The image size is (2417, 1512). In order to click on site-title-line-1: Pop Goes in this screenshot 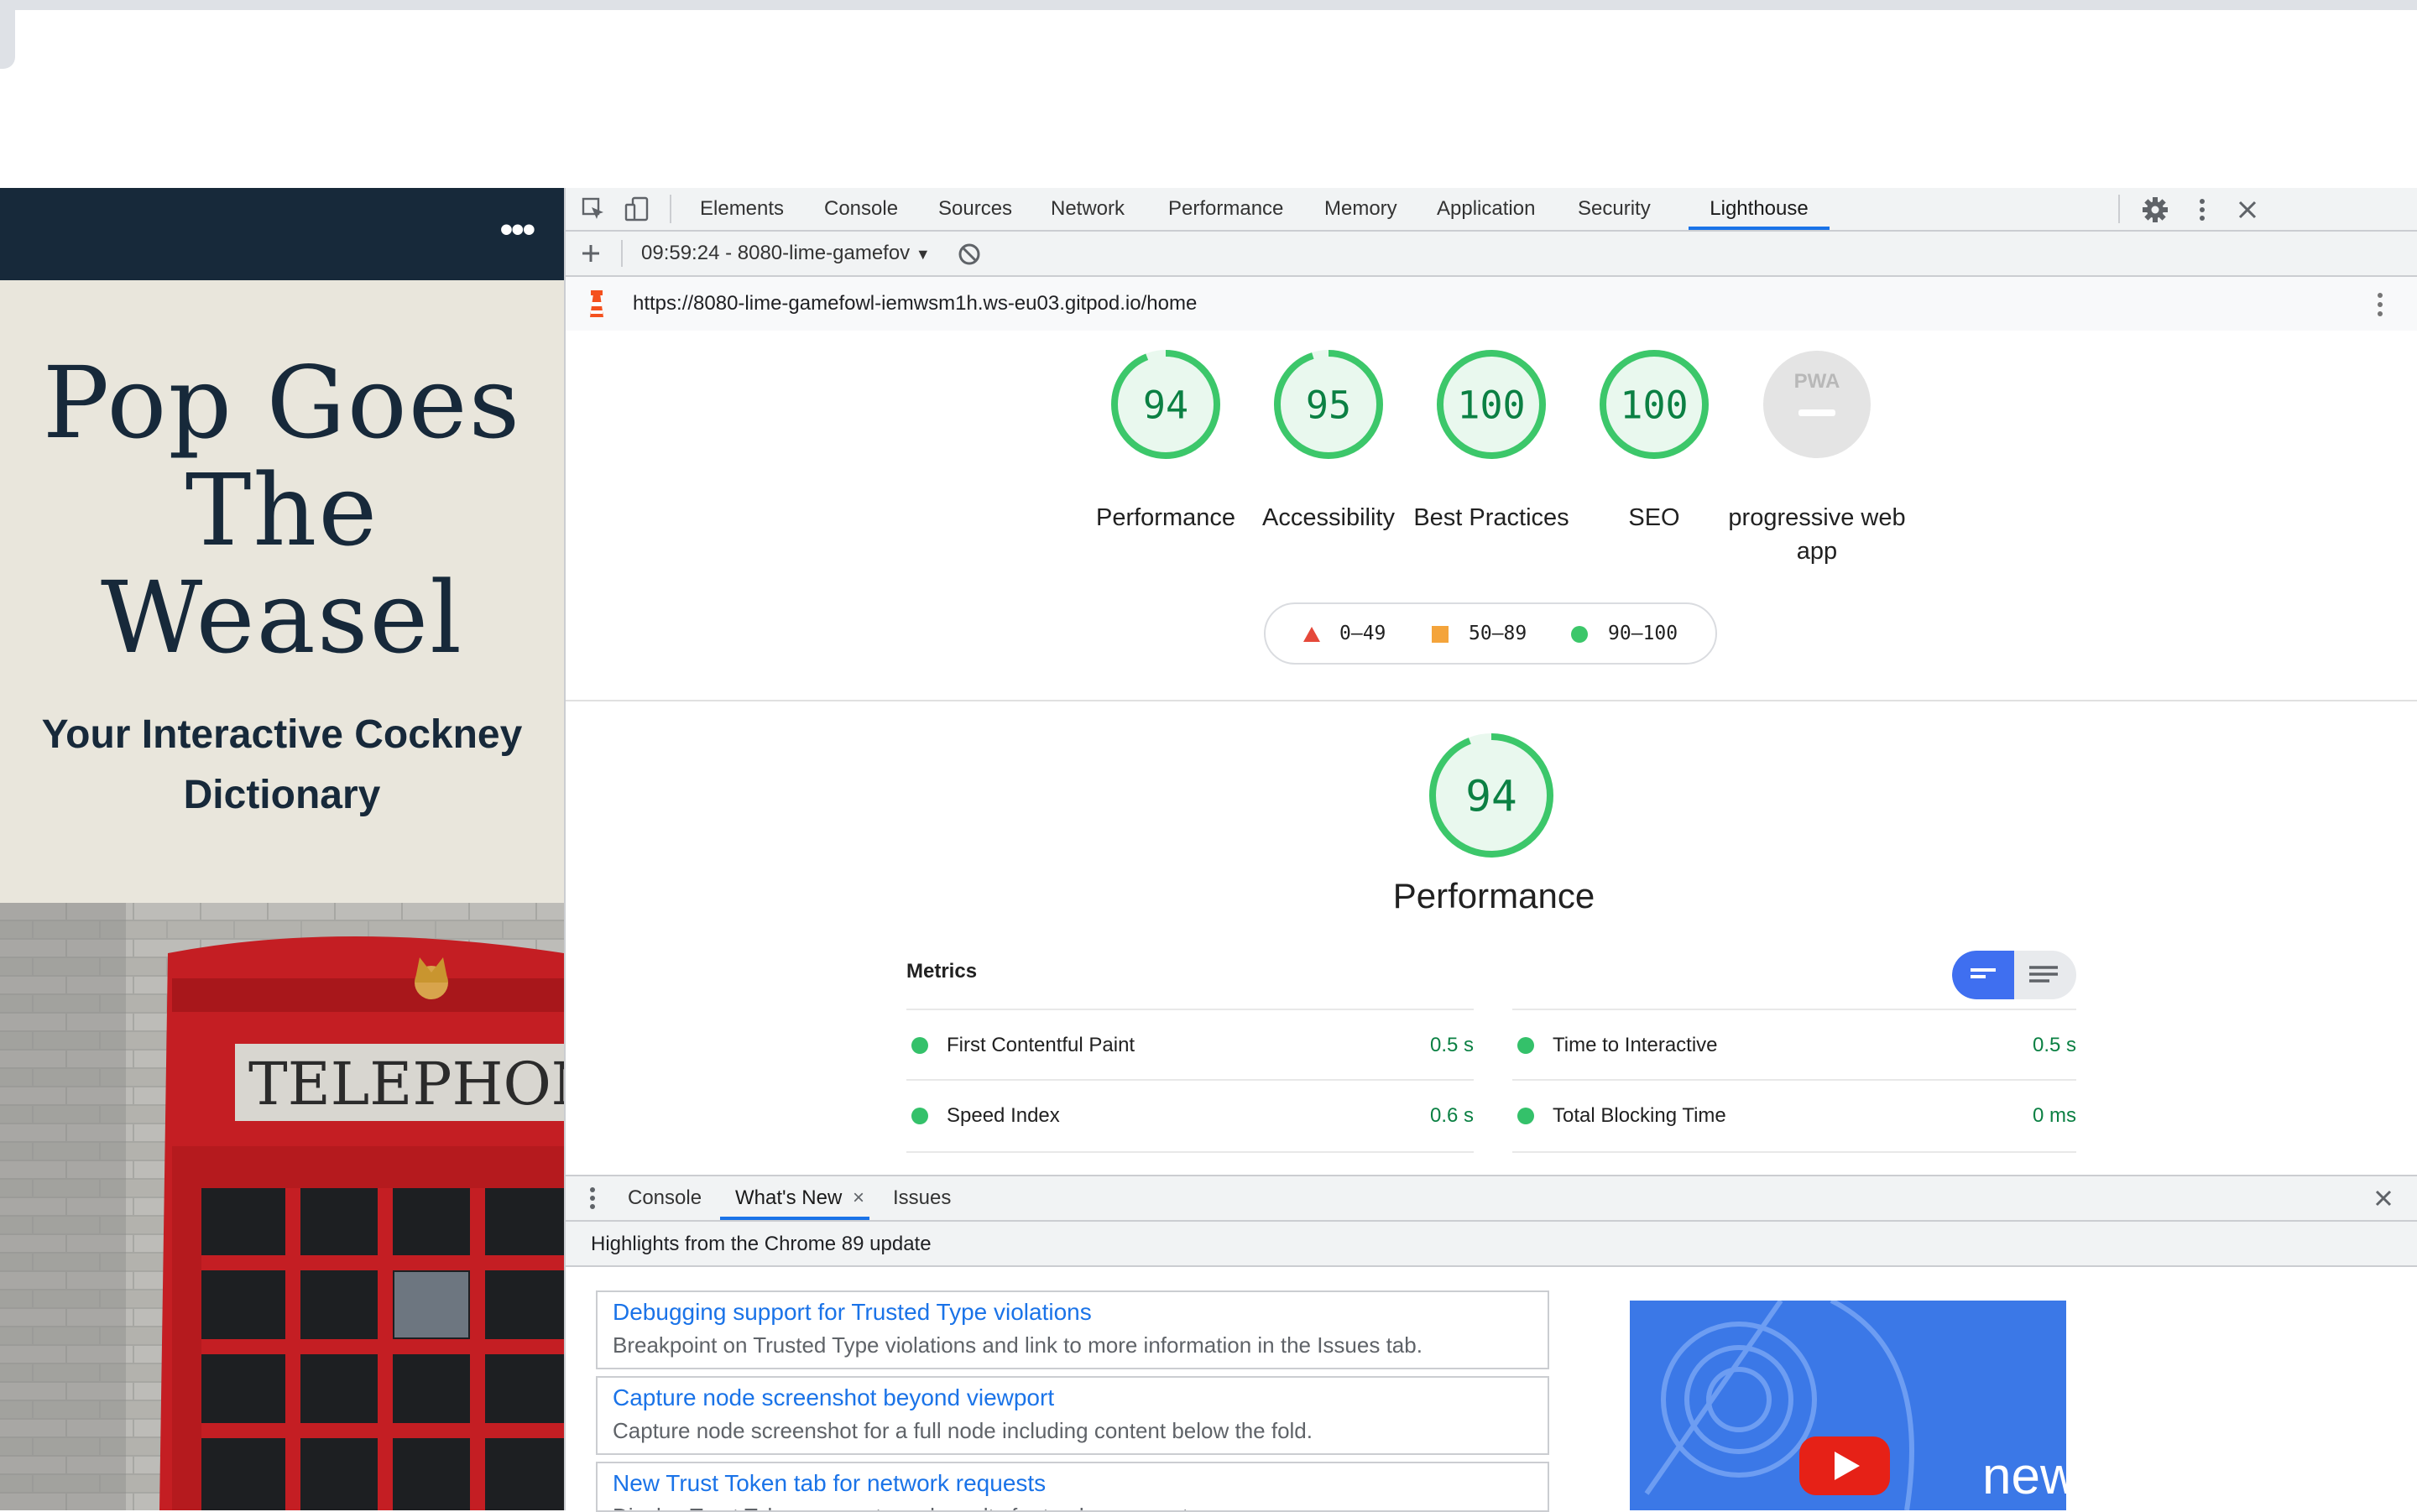, I will do `click(282, 403)`.